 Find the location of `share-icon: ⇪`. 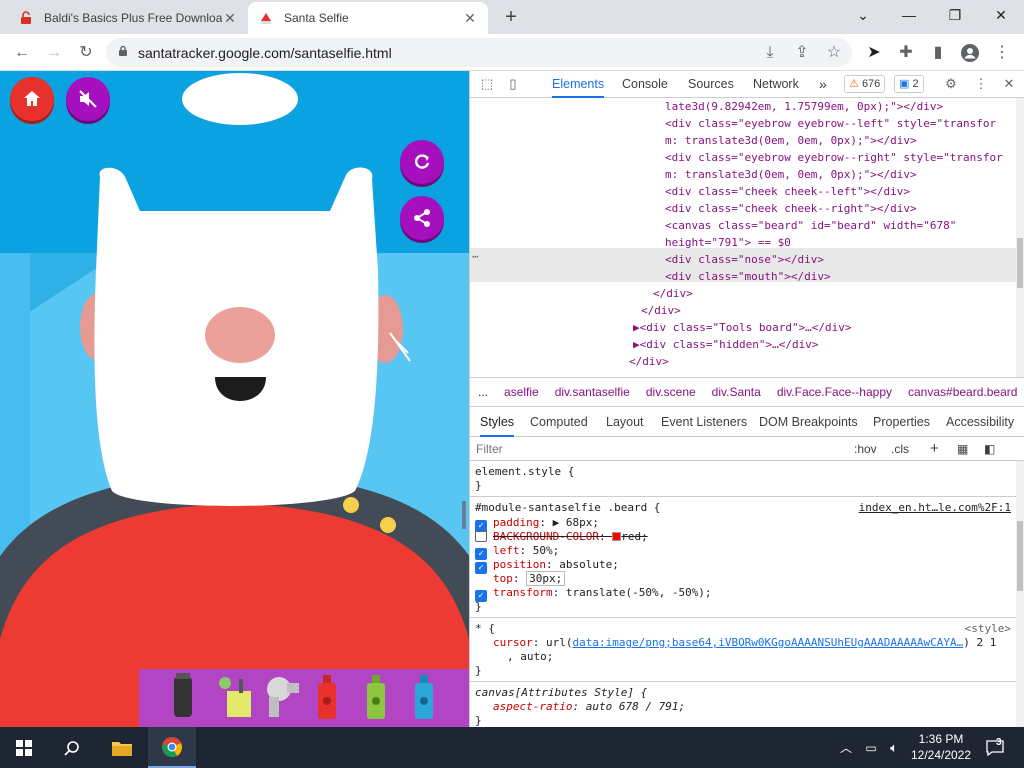

share-icon: ⇪ is located at coordinates (802, 53).